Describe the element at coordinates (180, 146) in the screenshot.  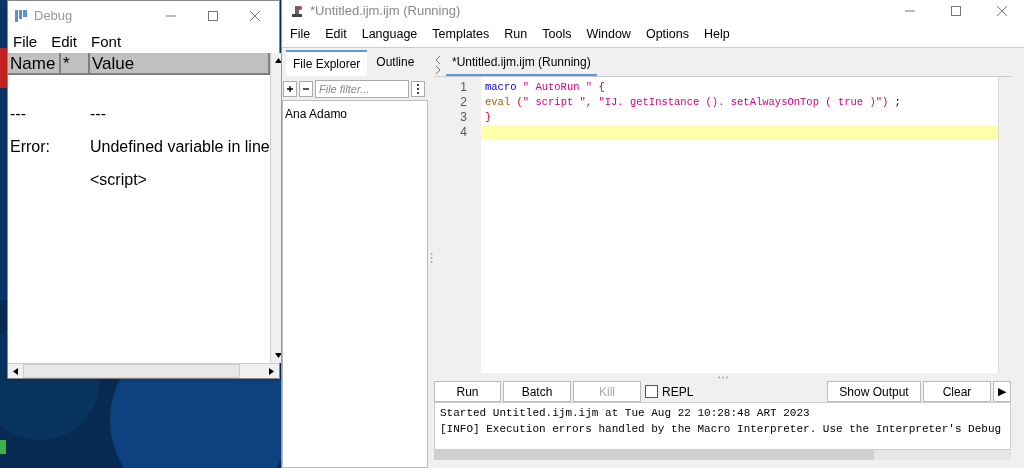
I see `table-cell: Undefined variable in line` at that location.